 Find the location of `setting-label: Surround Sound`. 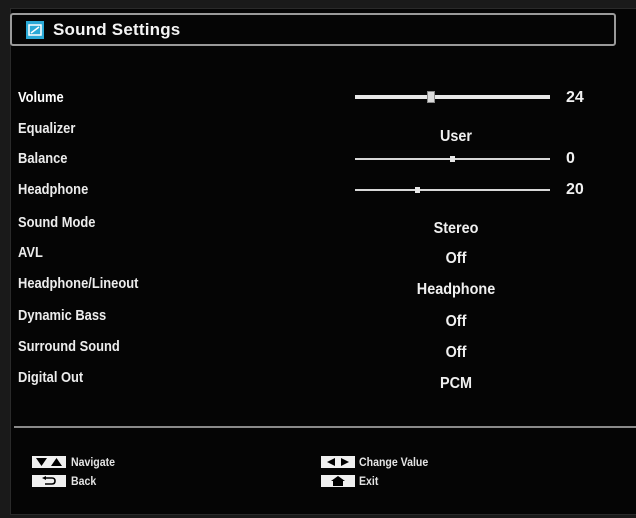

setting-label: Surround Sound is located at coordinates (69, 346).